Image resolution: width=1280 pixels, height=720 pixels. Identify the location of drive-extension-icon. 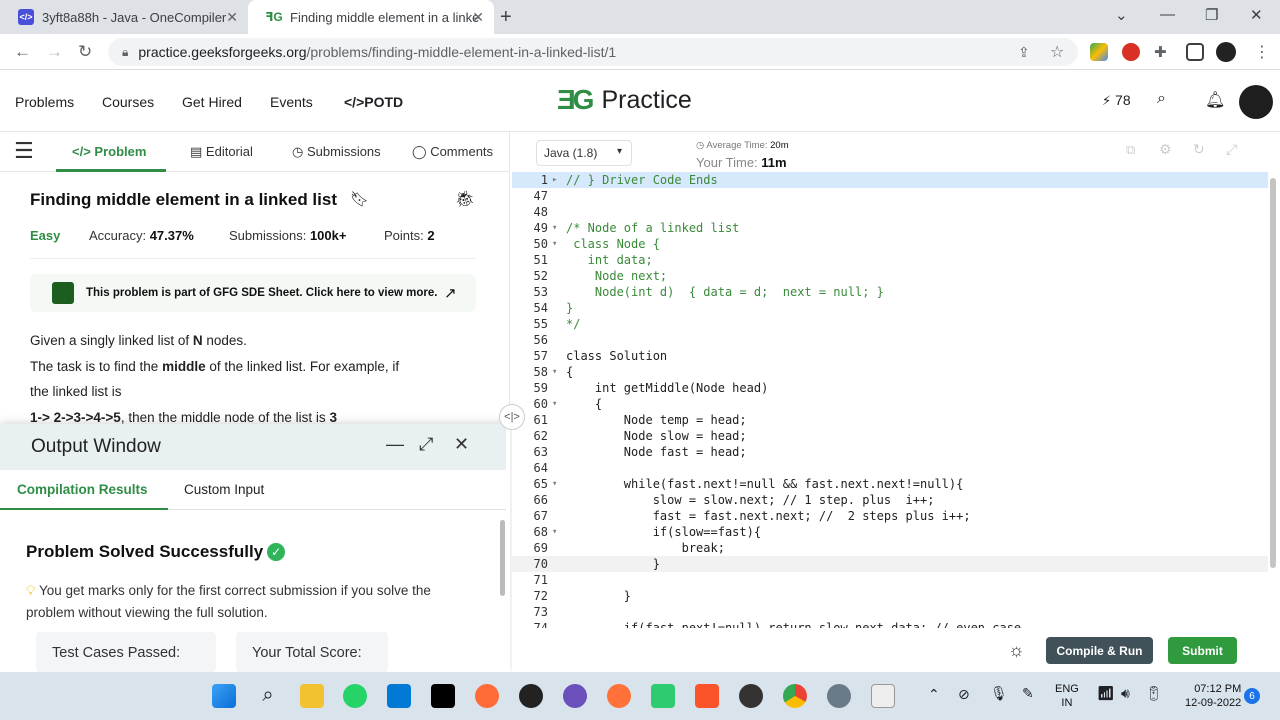
(1099, 52).